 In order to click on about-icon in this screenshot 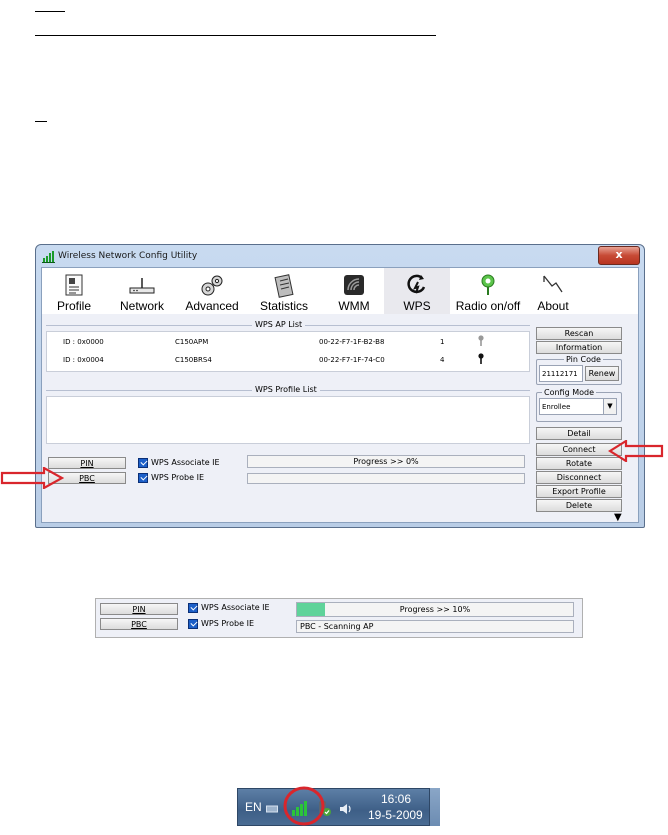, I will do `click(553, 284)`.